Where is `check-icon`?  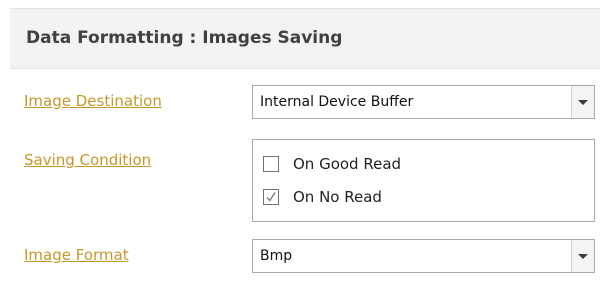
check-icon is located at coordinates (271, 197).